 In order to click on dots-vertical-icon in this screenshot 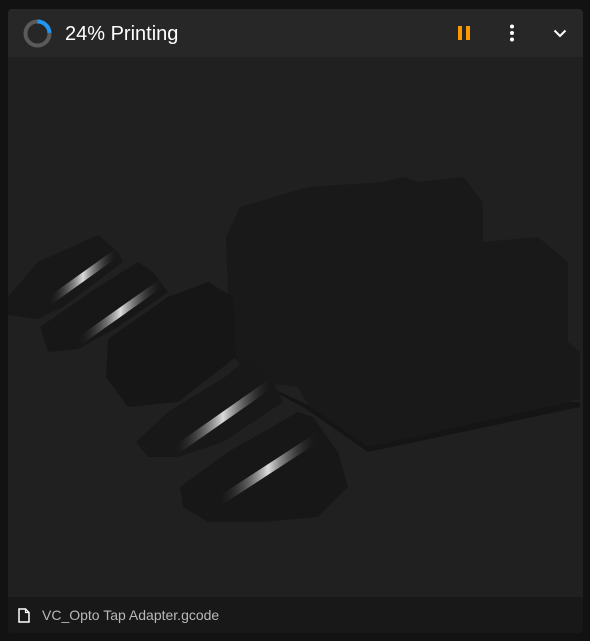, I will do `click(512, 33)`.